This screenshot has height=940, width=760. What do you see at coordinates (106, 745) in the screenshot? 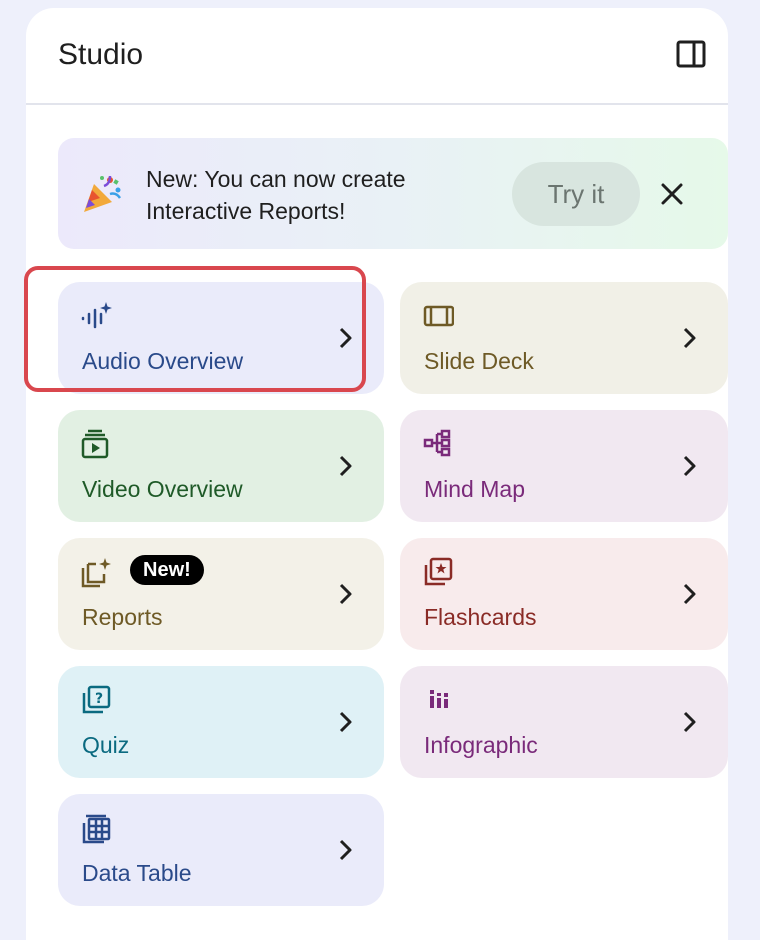
I see `tile-label: Quiz` at bounding box center [106, 745].